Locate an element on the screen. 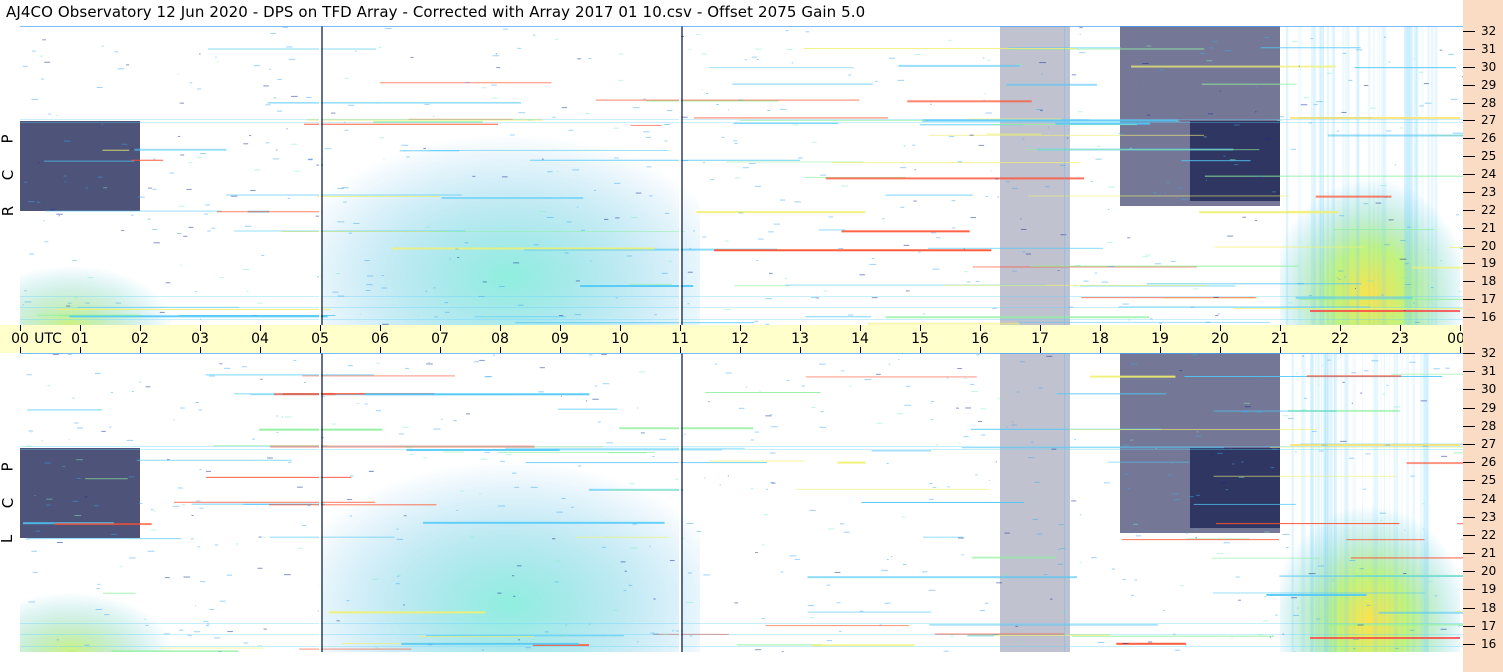  hour-label: 19 is located at coordinates (1160, 339).